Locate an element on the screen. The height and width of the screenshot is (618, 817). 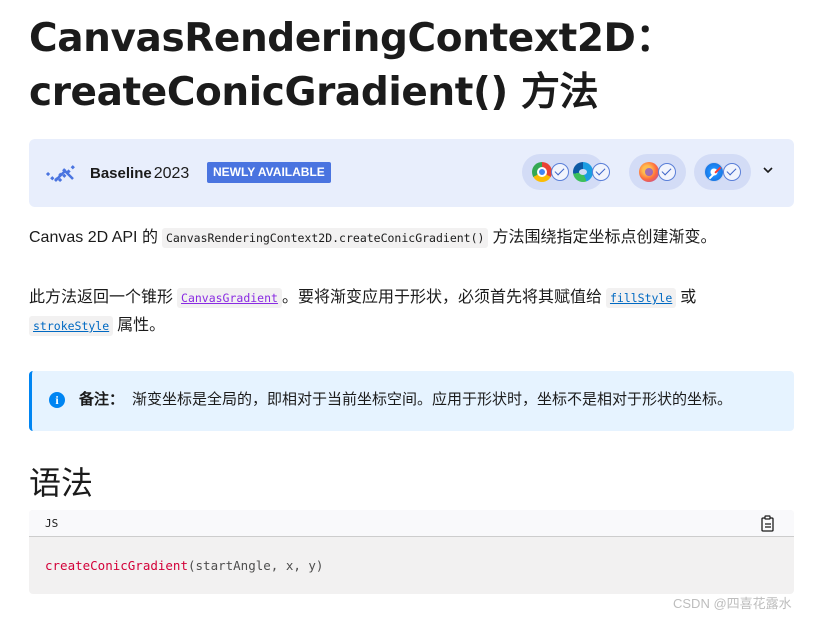
baseline-label: Baseline 2023 is located at coordinates (140, 173).